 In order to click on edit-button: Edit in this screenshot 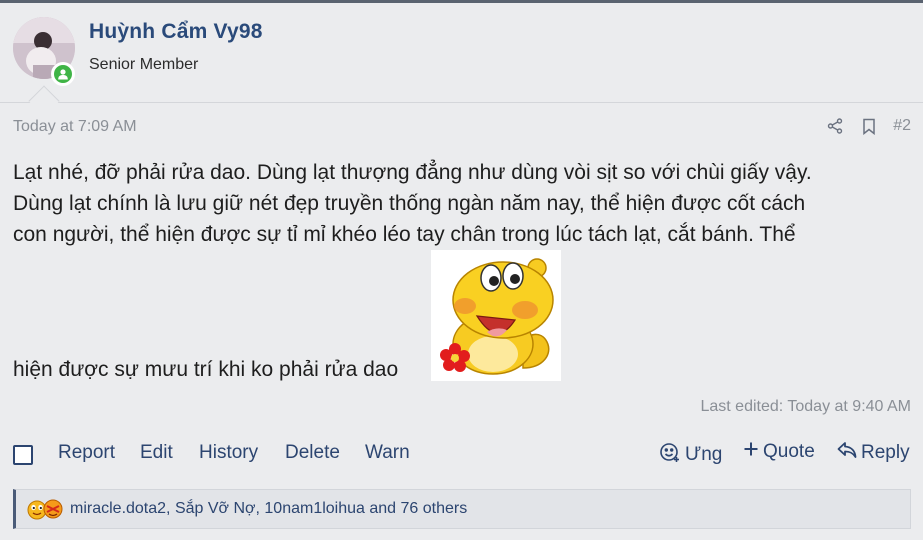, I will do `click(156, 453)`.